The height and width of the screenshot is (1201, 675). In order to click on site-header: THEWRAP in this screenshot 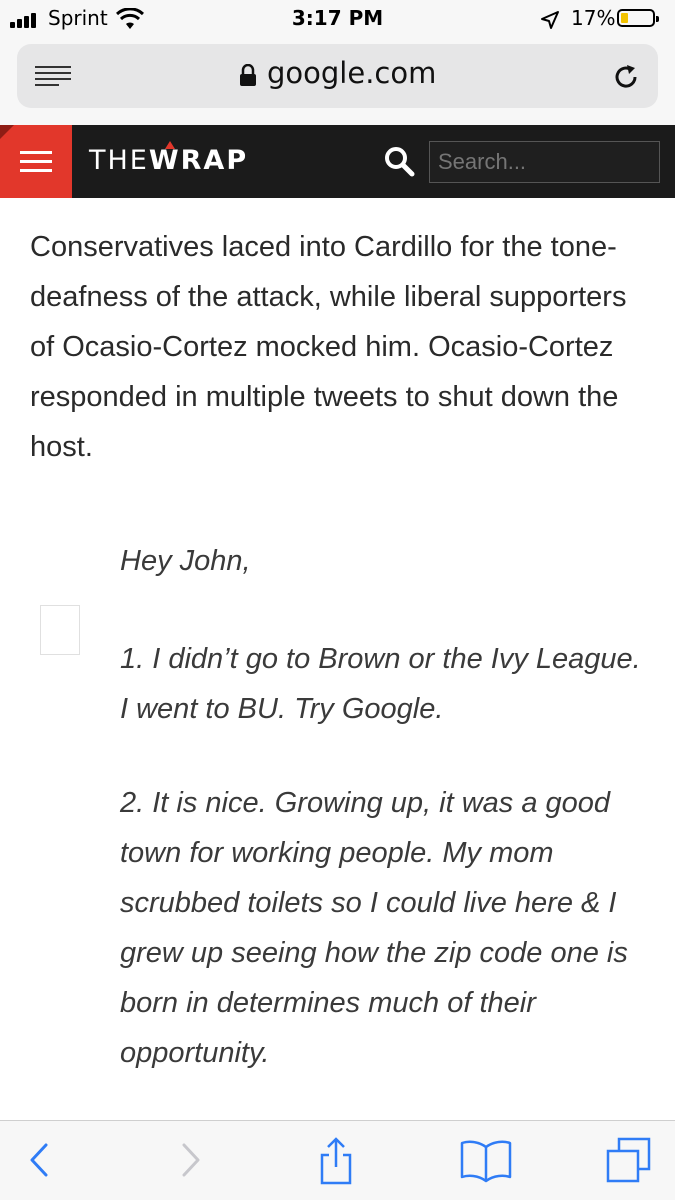, I will do `click(337, 161)`.